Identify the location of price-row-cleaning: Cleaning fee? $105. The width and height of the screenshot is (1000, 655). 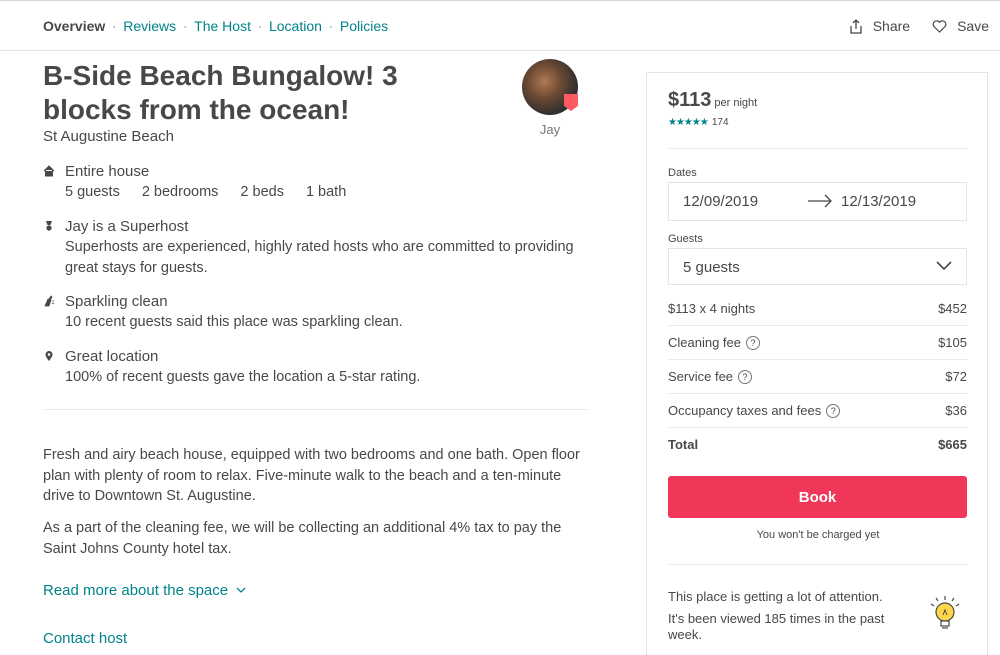
(817, 342).